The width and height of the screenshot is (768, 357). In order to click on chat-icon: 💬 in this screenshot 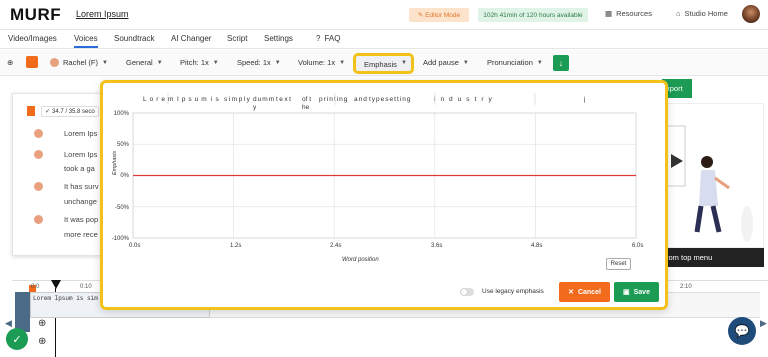, I will do `click(742, 331)`.